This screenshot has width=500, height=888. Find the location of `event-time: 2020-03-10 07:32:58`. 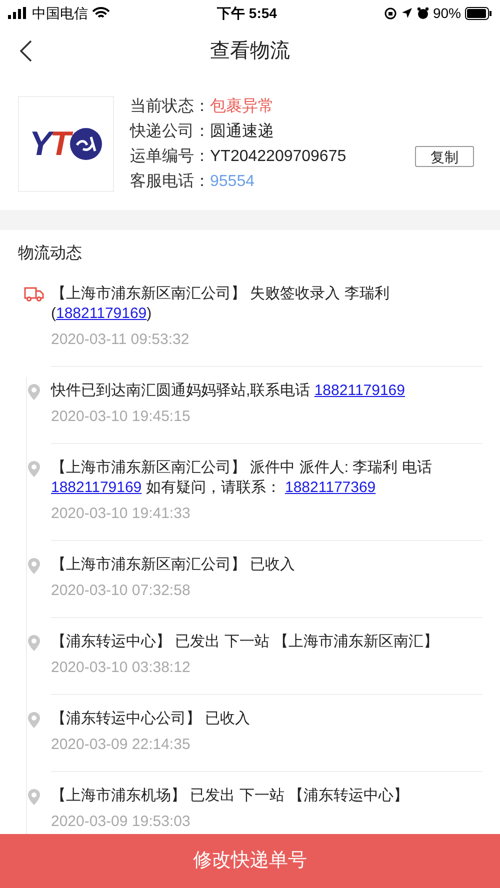

event-time: 2020-03-10 07:32:58 is located at coordinates (121, 591).